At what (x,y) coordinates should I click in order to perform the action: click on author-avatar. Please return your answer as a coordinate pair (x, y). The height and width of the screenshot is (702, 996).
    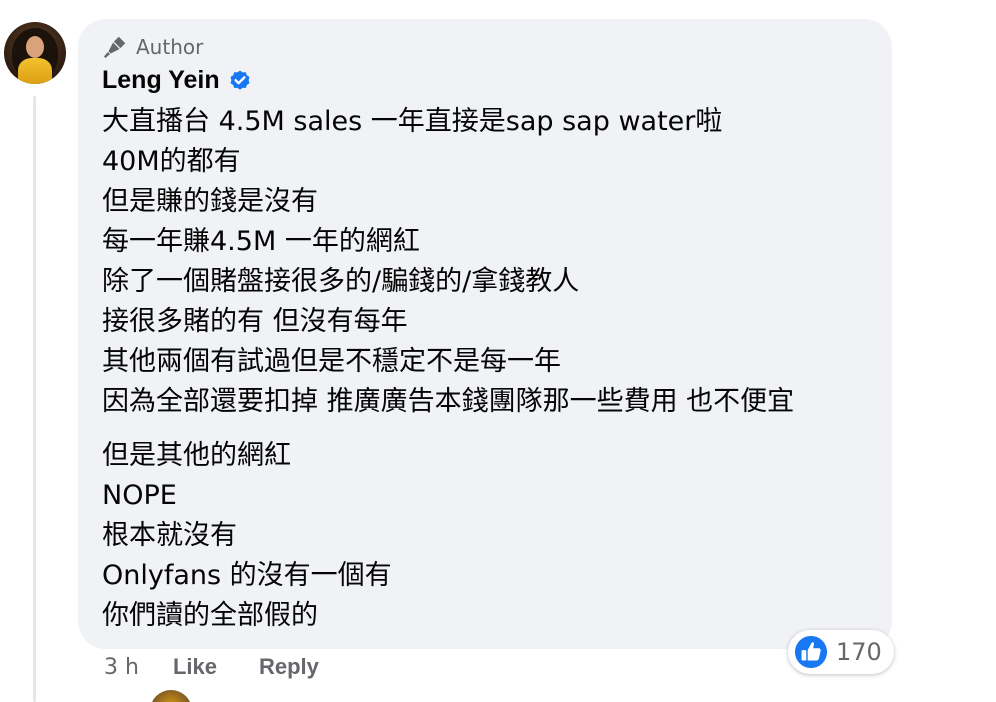
    Looking at the image, I should click on (35, 53).